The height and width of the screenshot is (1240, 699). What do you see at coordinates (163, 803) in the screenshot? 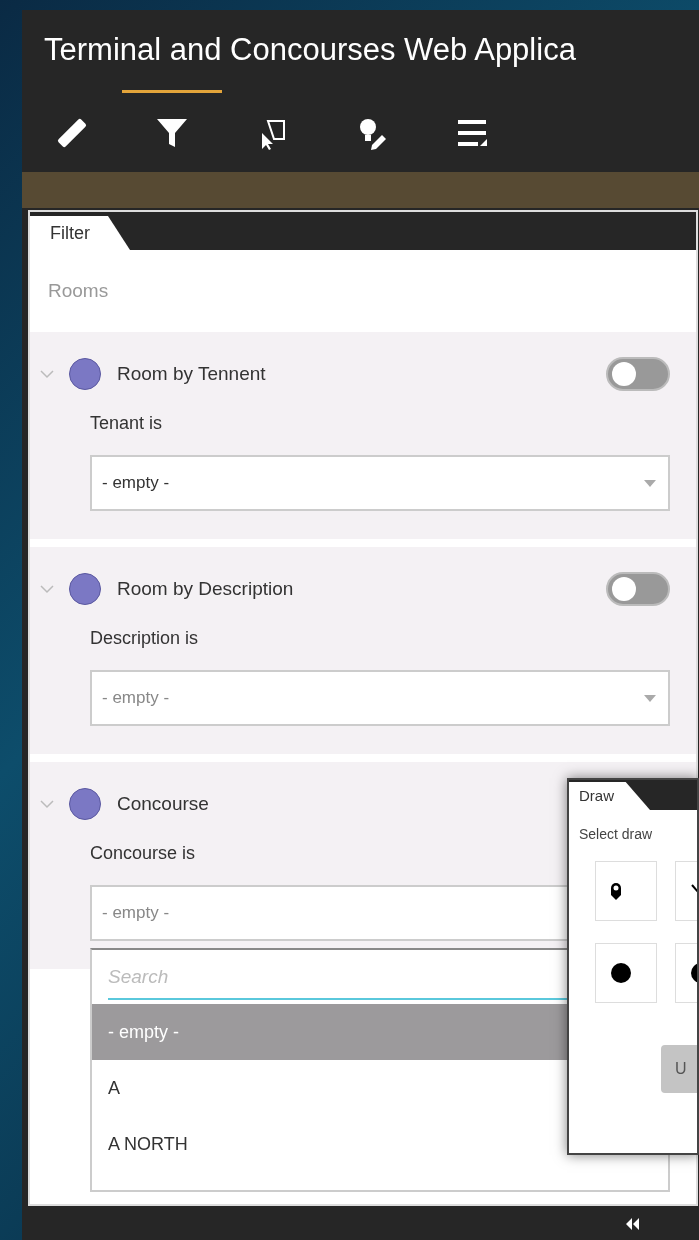
I see `filter-title: Concourse` at bounding box center [163, 803].